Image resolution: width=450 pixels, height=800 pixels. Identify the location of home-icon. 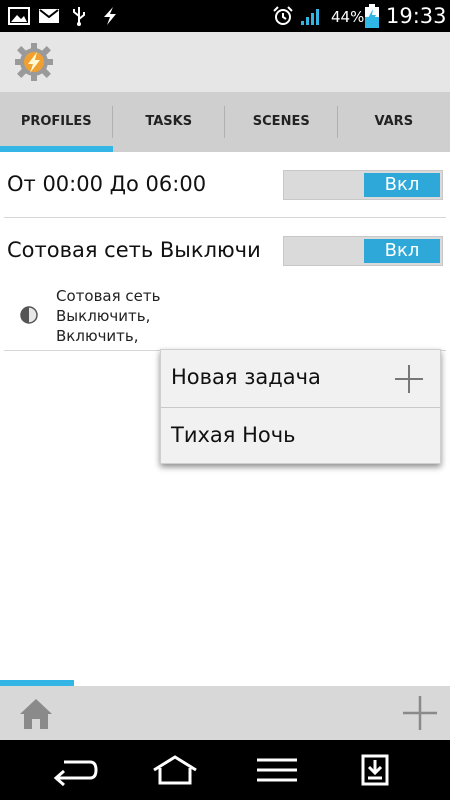
(36, 714).